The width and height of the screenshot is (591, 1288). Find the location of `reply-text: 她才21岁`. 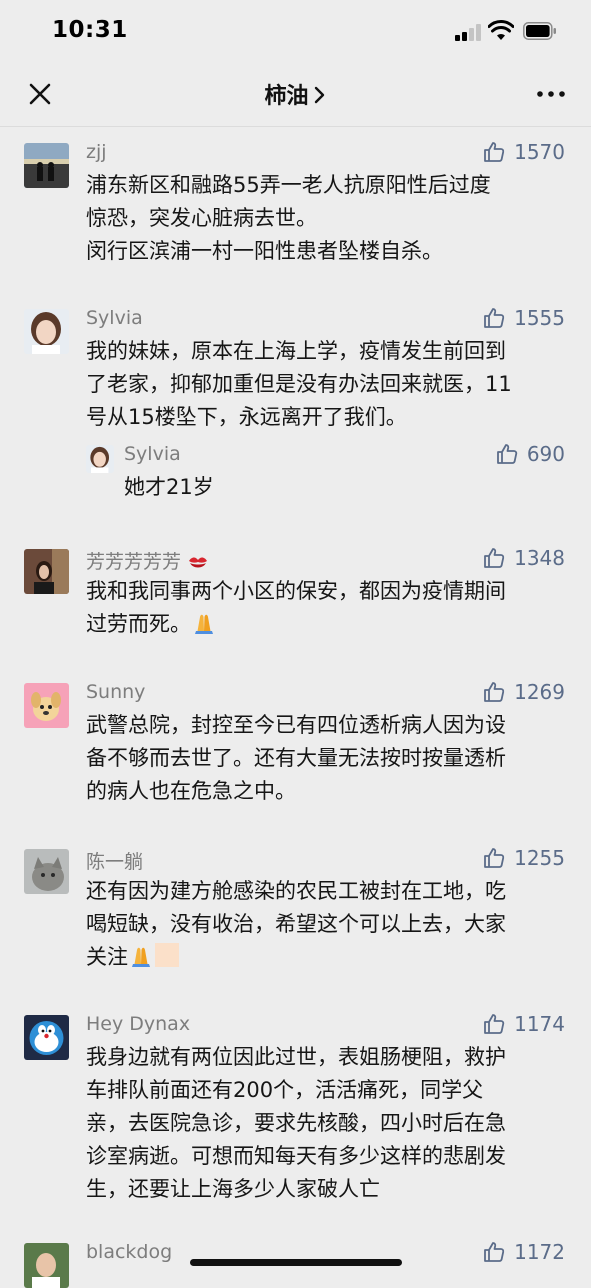

reply-text: 她才21岁 is located at coordinates (169, 487).